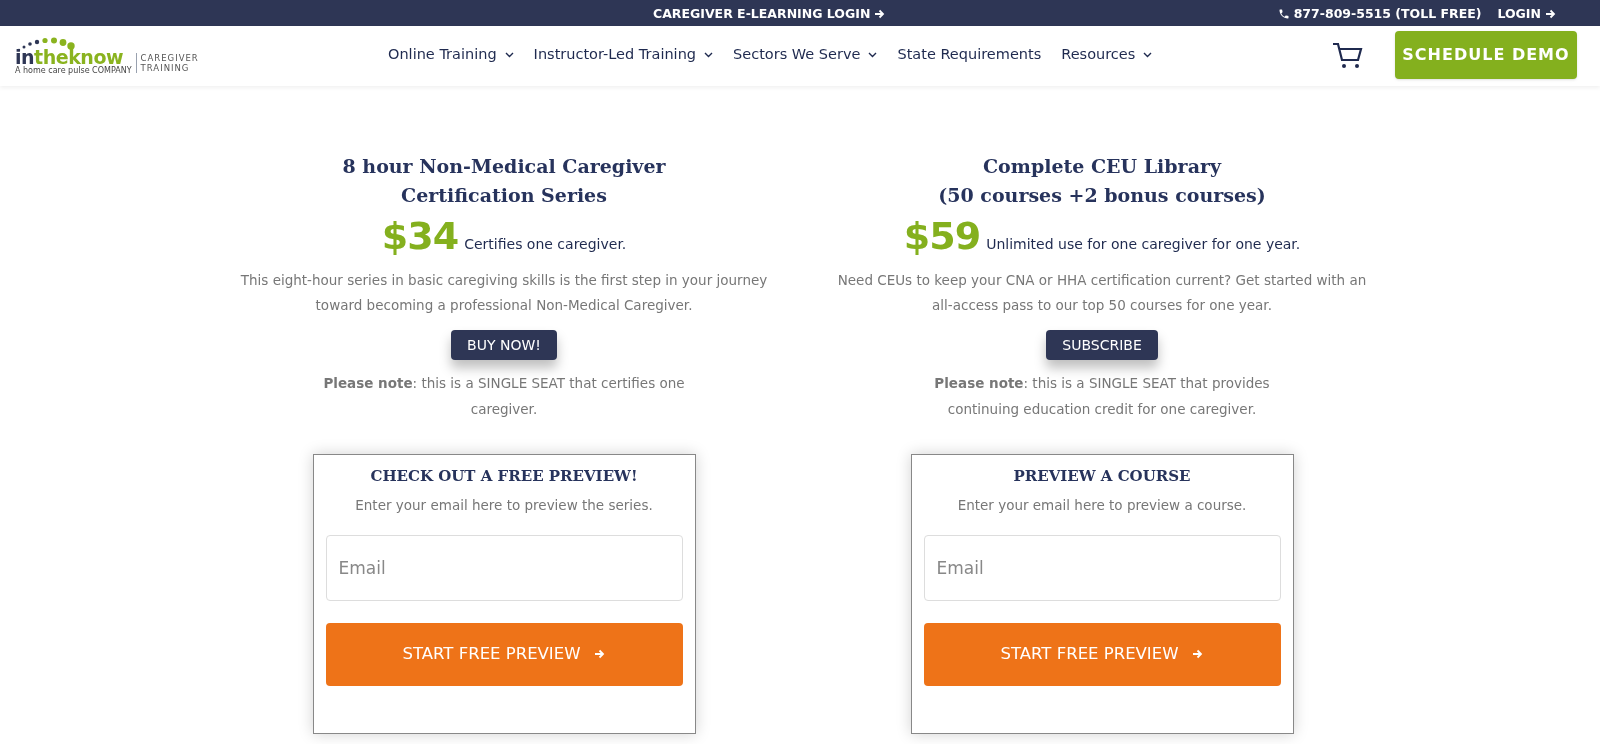 This screenshot has width=1600, height=744. I want to click on nav-link: Resources, so click(1107, 55).